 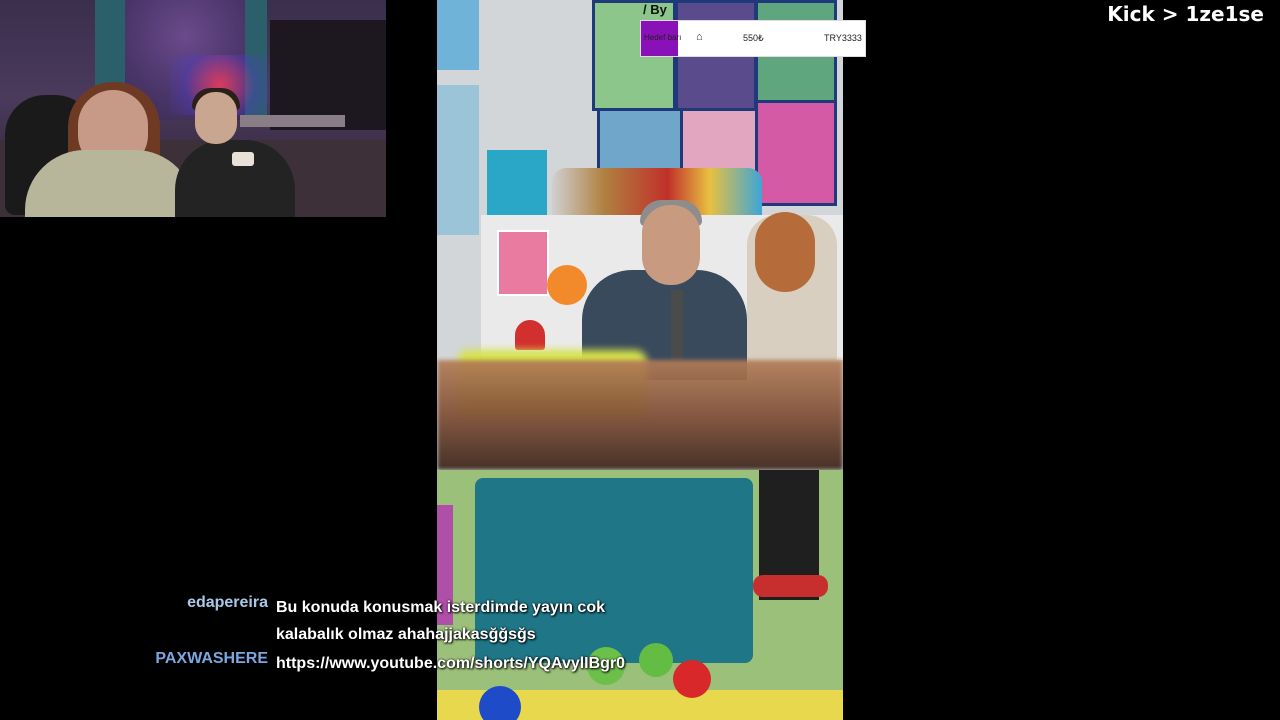 I want to click on blue-ball, so click(x=500, y=703).